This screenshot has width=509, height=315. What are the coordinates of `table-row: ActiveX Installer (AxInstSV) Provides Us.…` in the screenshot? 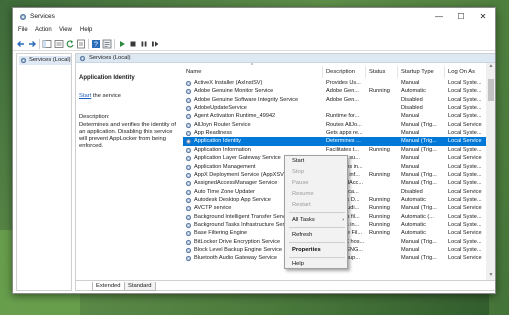 It's located at (334, 83).